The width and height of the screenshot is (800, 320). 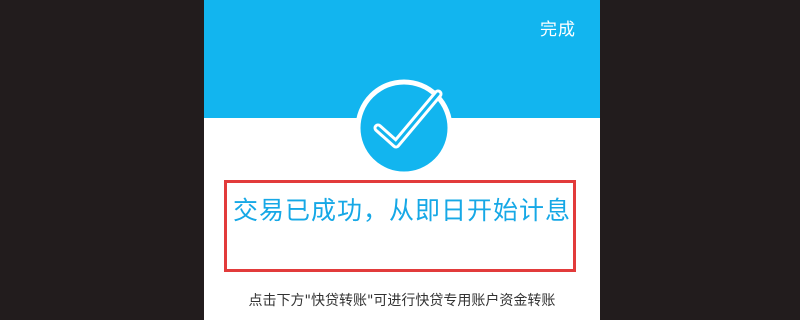 What do you see at coordinates (404, 128) in the screenshot?
I see `check-circle-icon` at bounding box center [404, 128].